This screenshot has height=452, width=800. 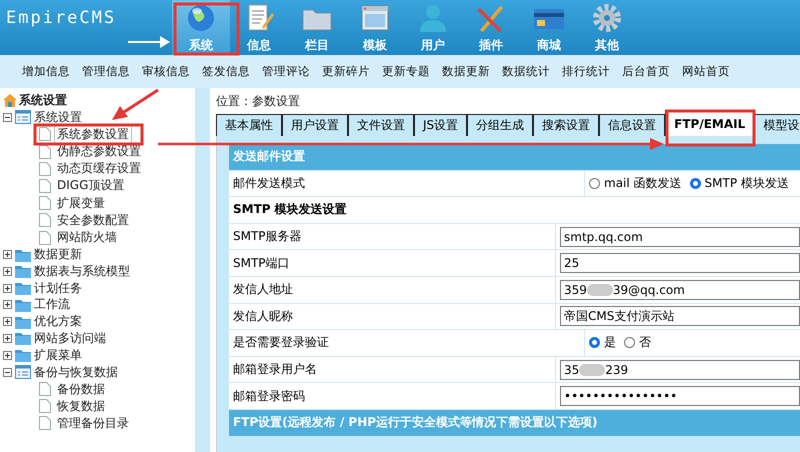 I want to click on menu-link: 更新专题, so click(x=406, y=71).